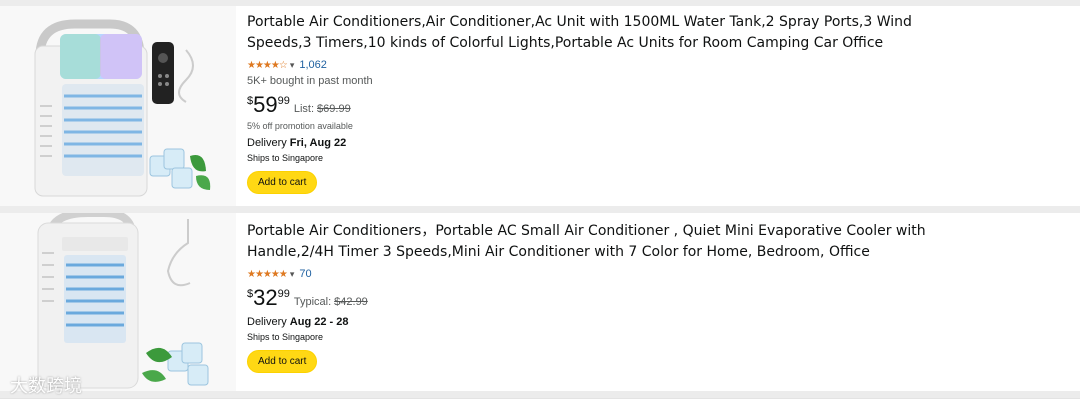  What do you see at coordinates (310, 81) in the screenshot?
I see `bought-count: 5K+ bought in past month` at bounding box center [310, 81].